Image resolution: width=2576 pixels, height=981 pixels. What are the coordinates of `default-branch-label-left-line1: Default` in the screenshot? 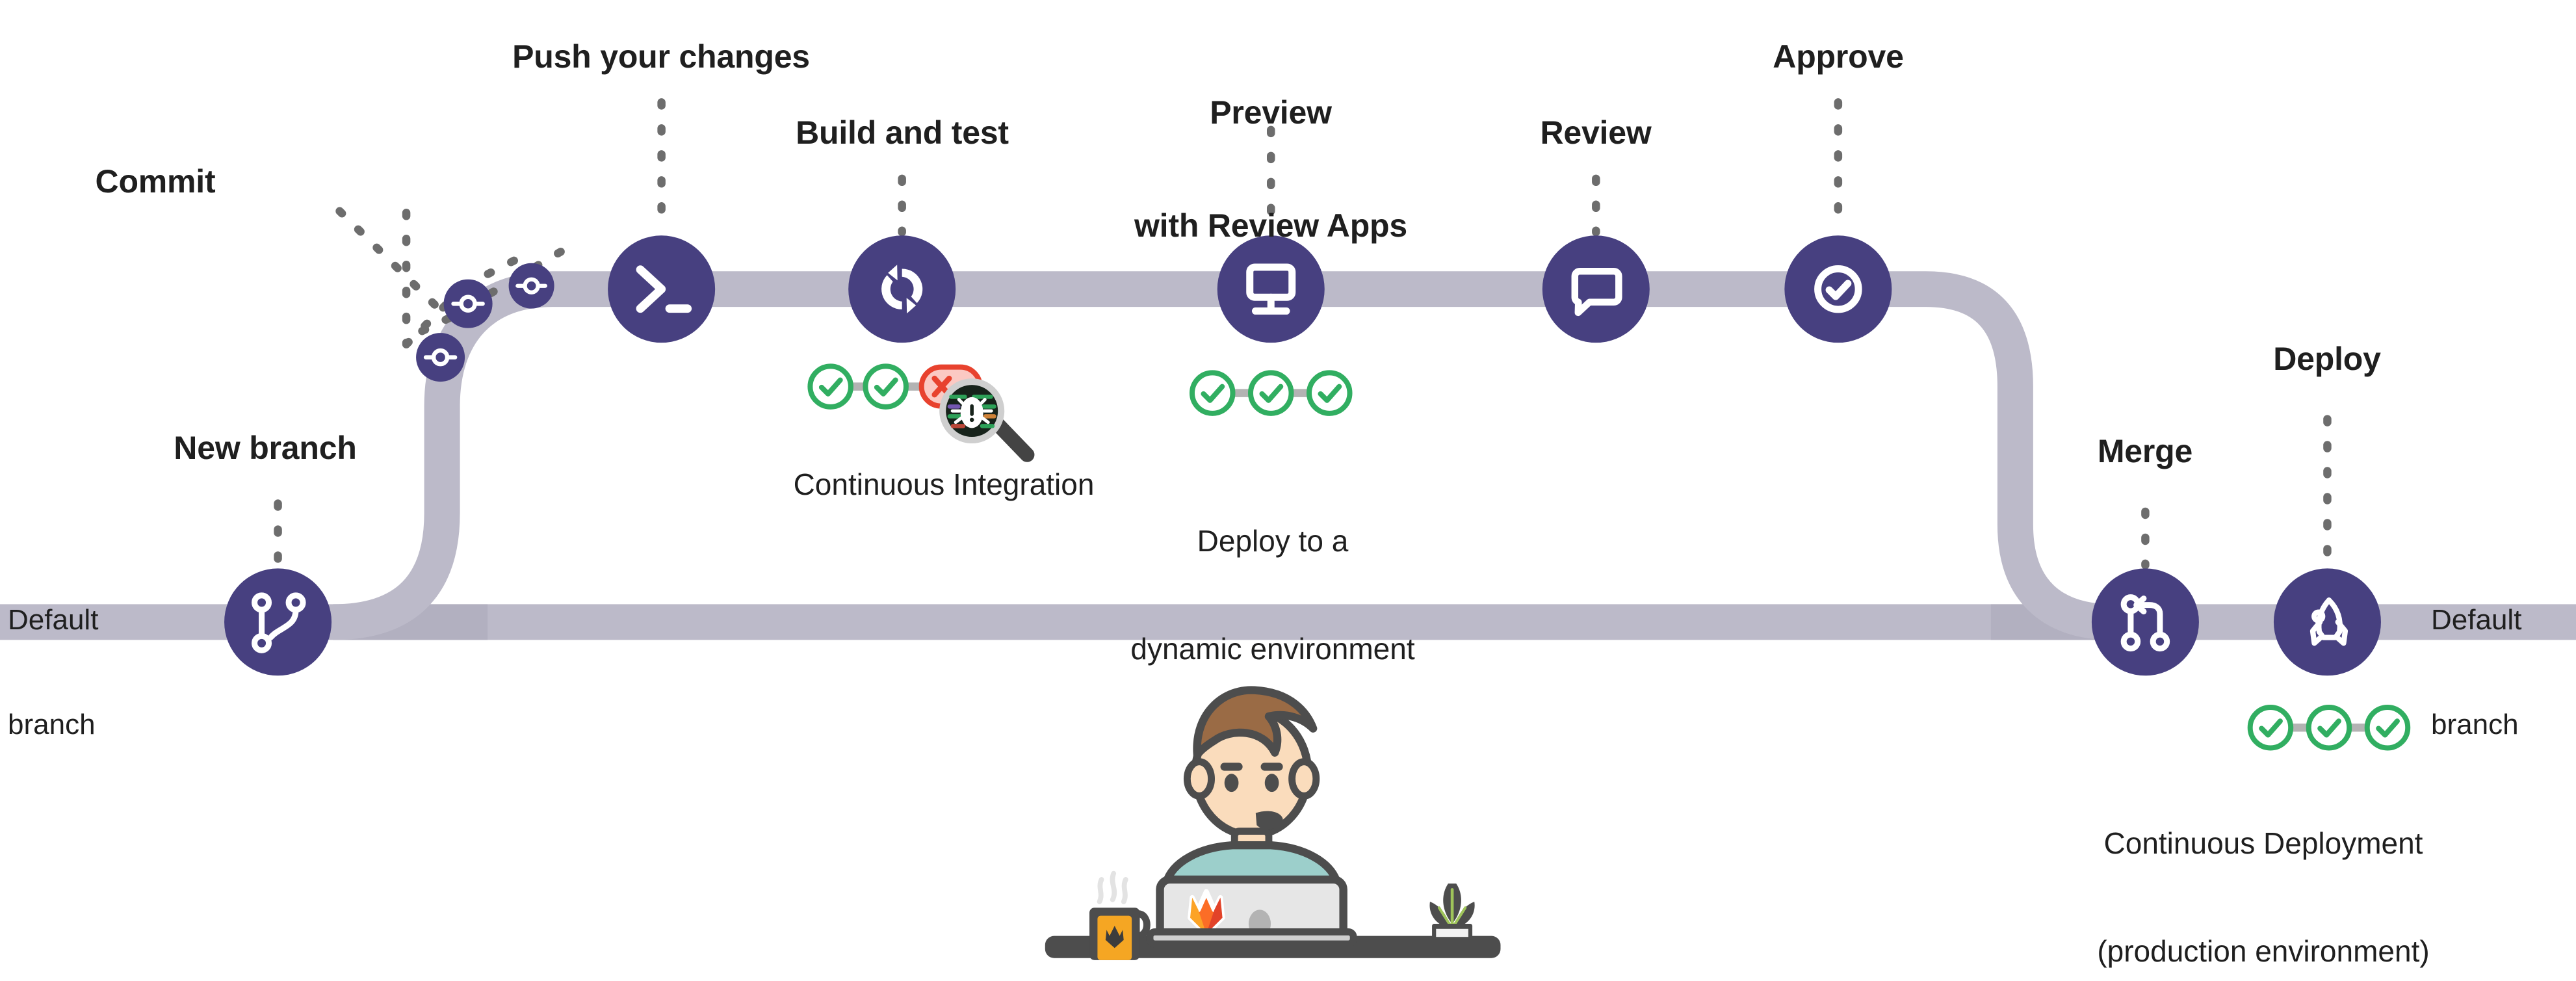 It's located at (53, 620).